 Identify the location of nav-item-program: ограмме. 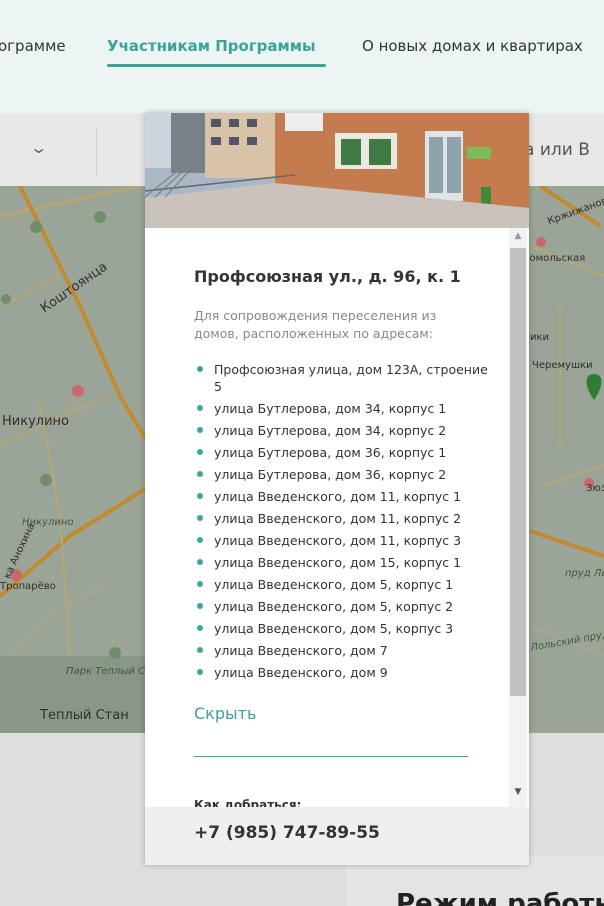
(33, 46).